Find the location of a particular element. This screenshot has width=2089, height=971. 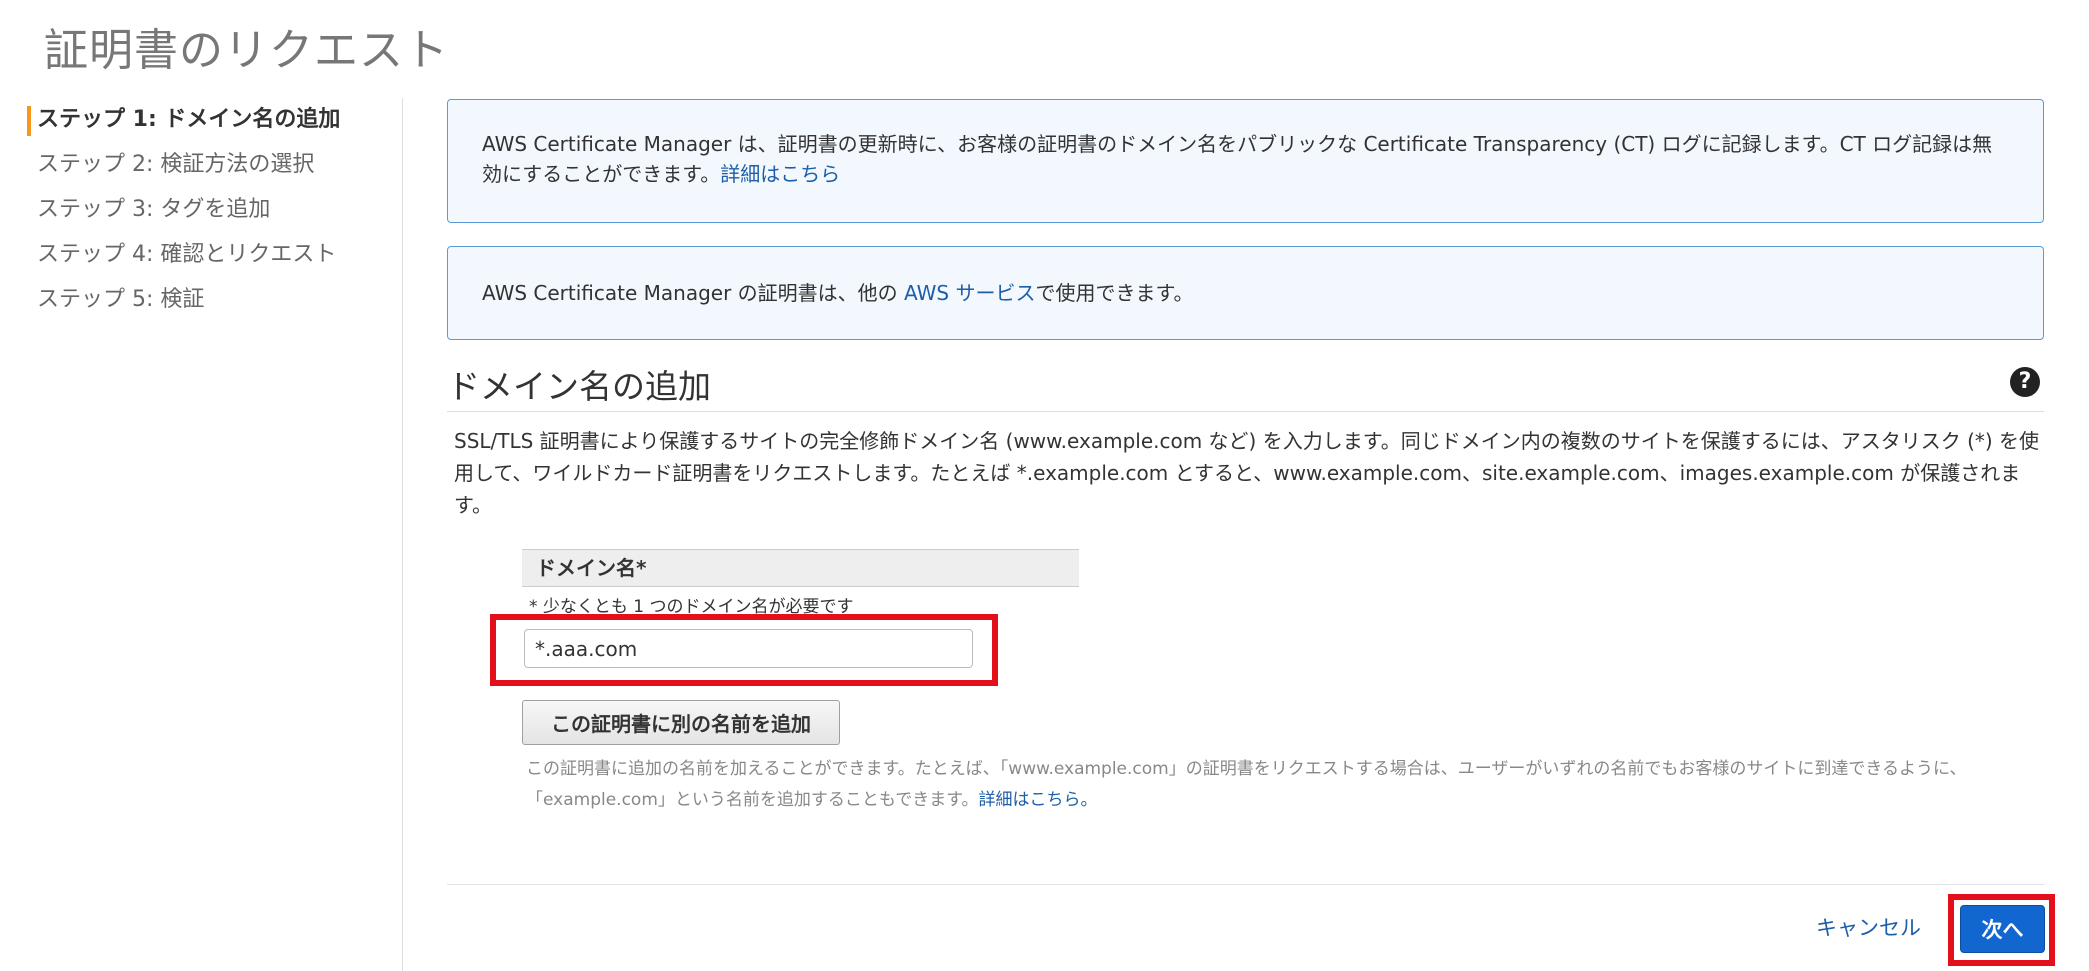

aws-services-link: AWS サービス is located at coordinates (969, 293).